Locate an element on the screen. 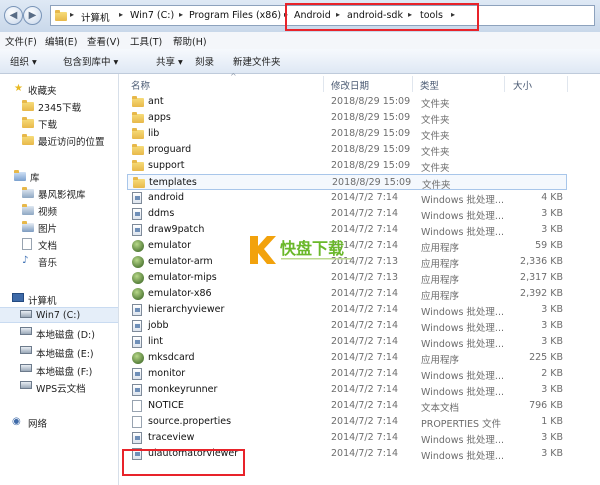  nav-fav-2345: 2345下载 is located at coordinates (59, 106).